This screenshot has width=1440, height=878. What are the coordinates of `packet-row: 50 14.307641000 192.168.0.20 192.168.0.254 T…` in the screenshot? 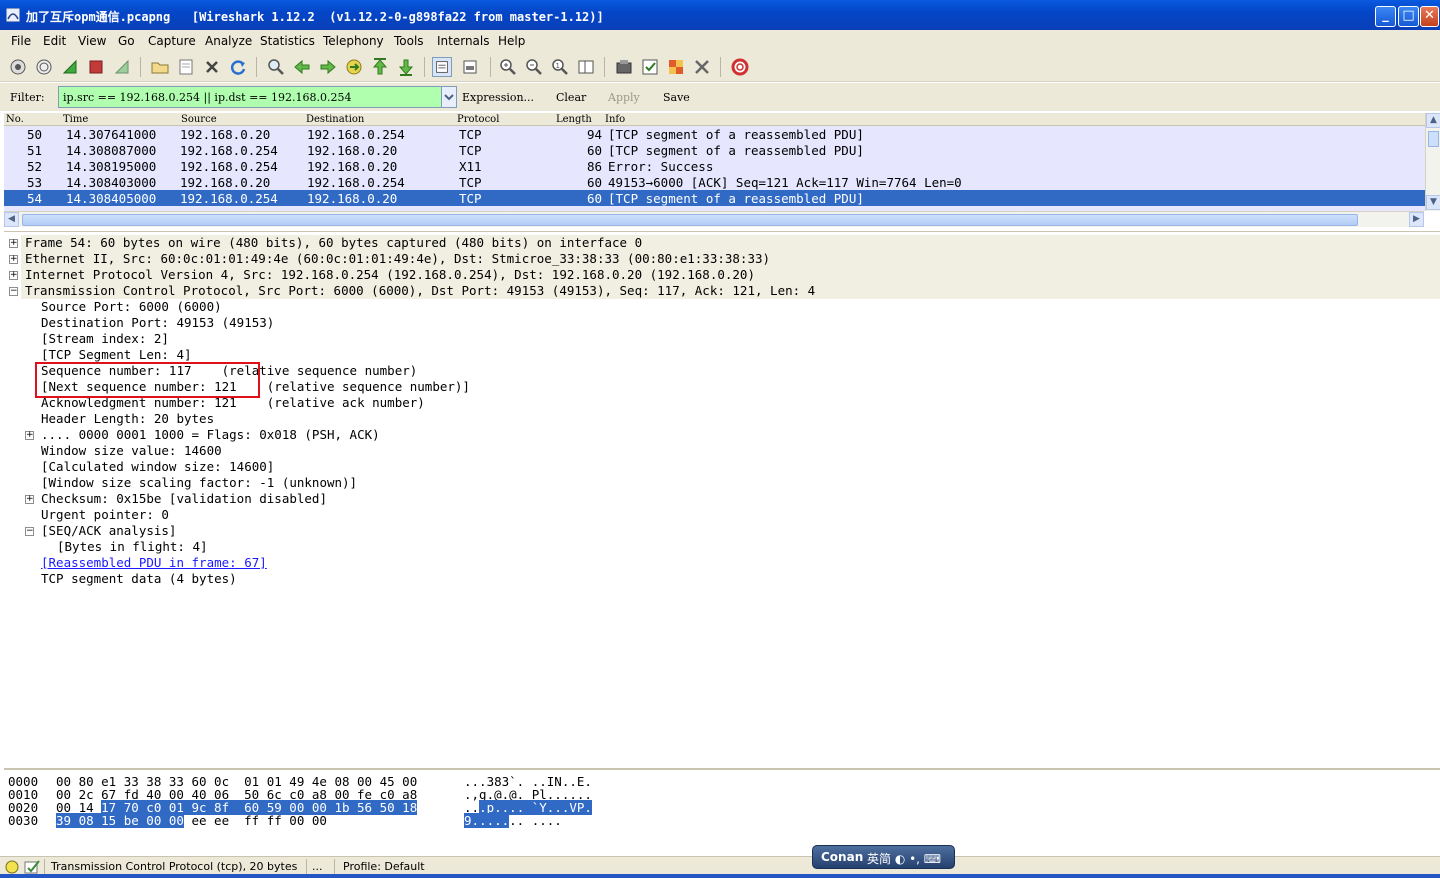 It's located at (716, 134).